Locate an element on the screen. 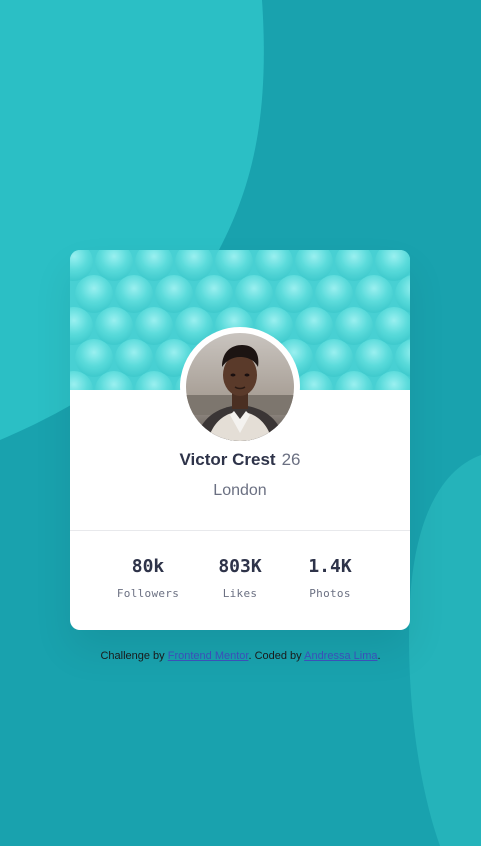 This screenshot has height=846, width=481. profile-photo-icon is located at coordinates (240, 387).